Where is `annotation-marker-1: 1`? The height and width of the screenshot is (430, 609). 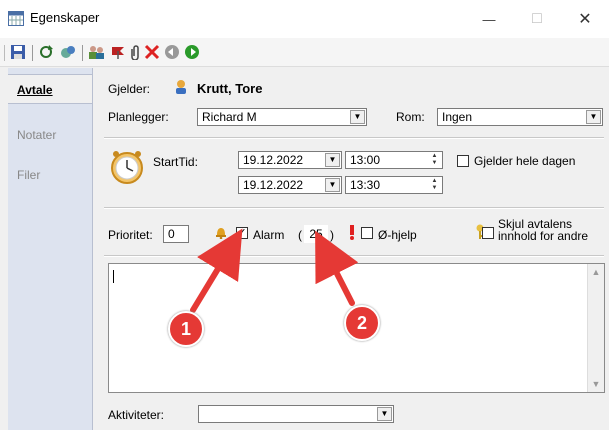
annotation-marker-1: 1 is located at coordinates (186, 329).